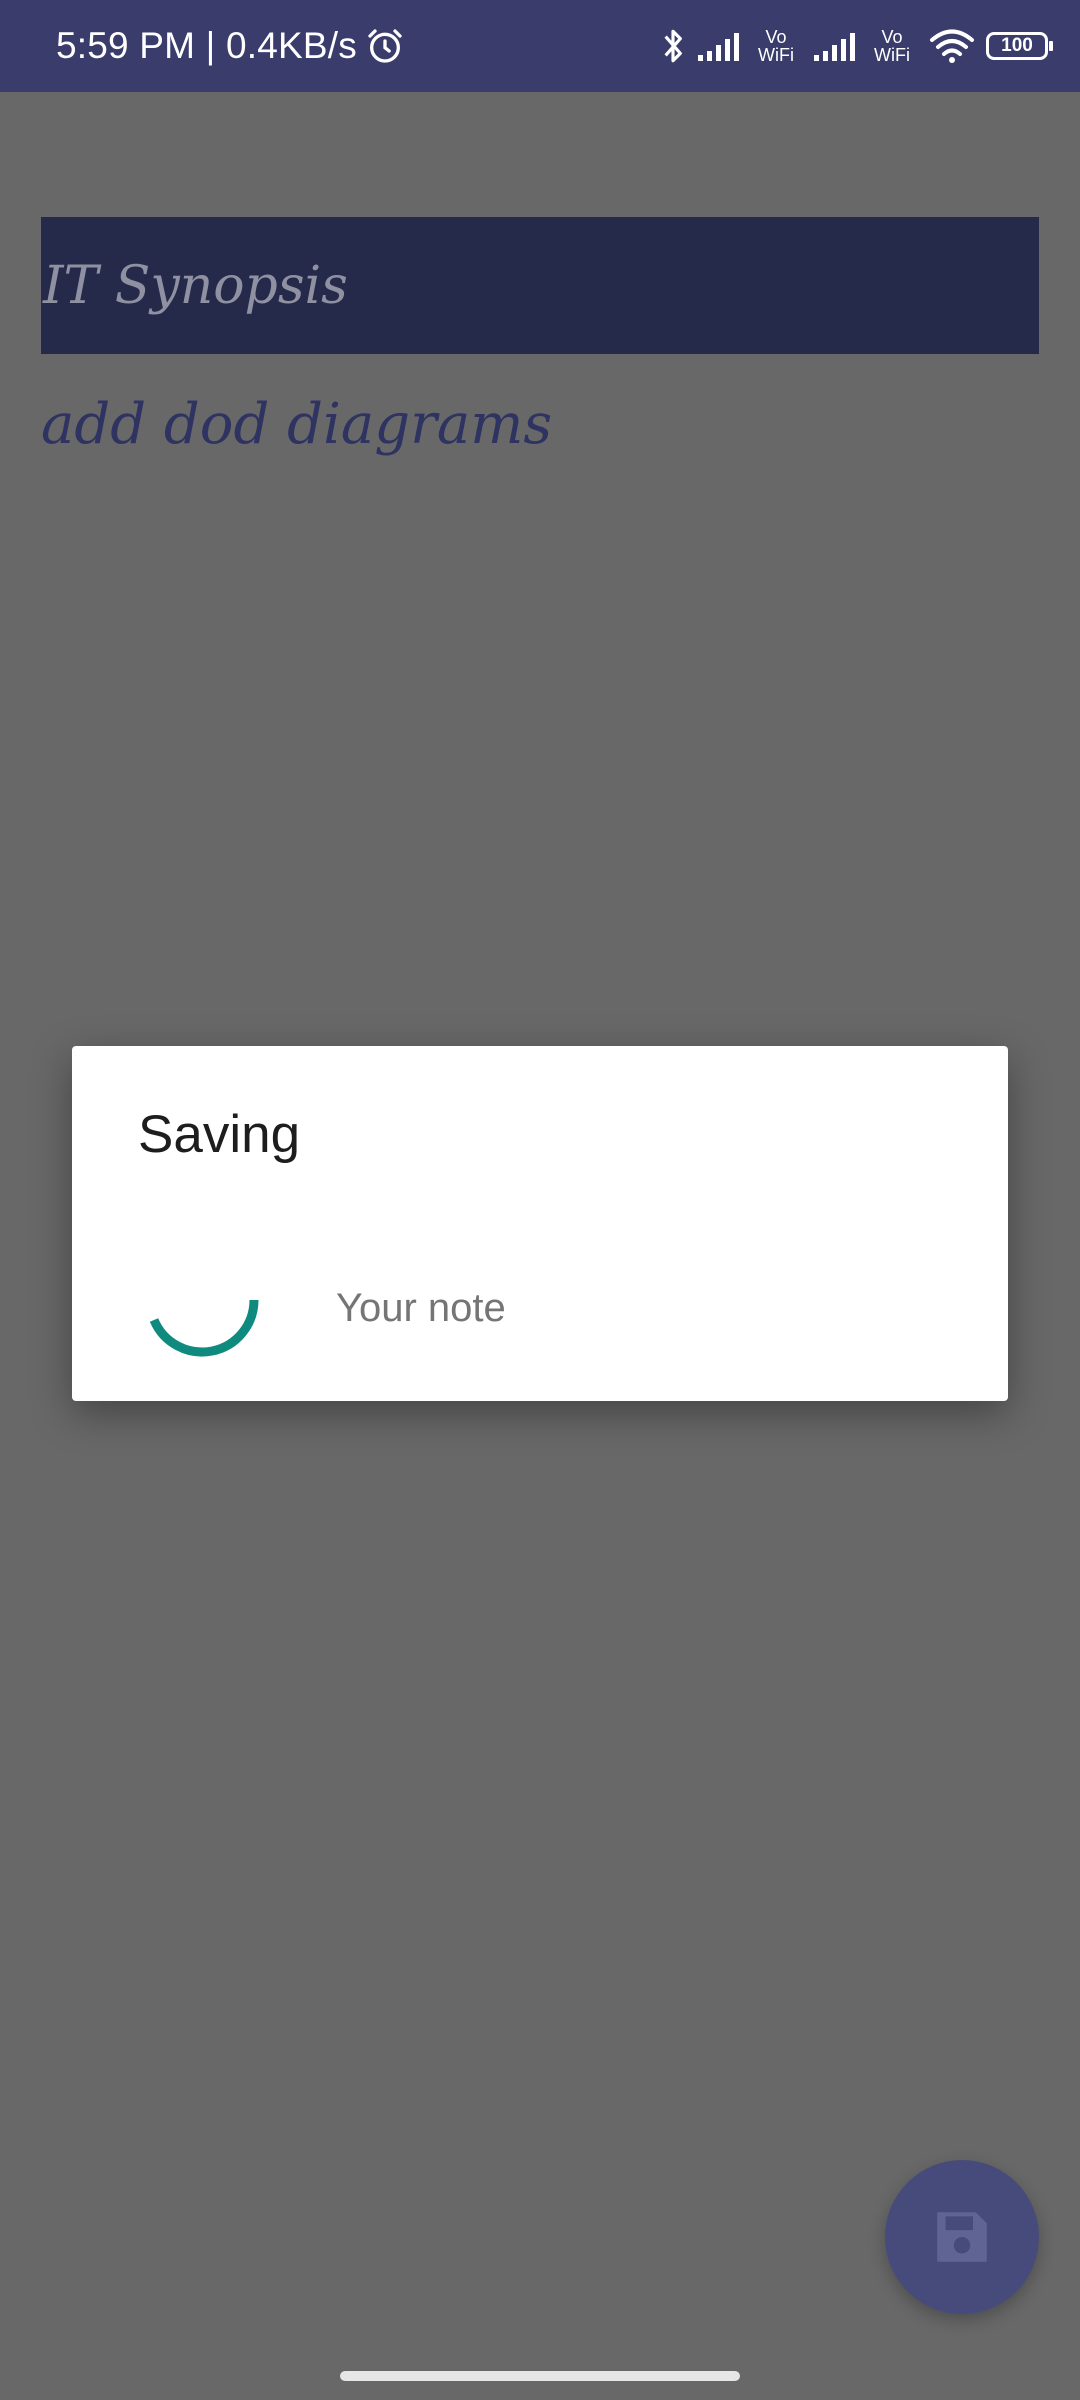 The image size is (1080, 2400). What do you see at coordinates (952, 46) in the screenshot?
I see `wifi-icon` at bounding box center [952, 46].